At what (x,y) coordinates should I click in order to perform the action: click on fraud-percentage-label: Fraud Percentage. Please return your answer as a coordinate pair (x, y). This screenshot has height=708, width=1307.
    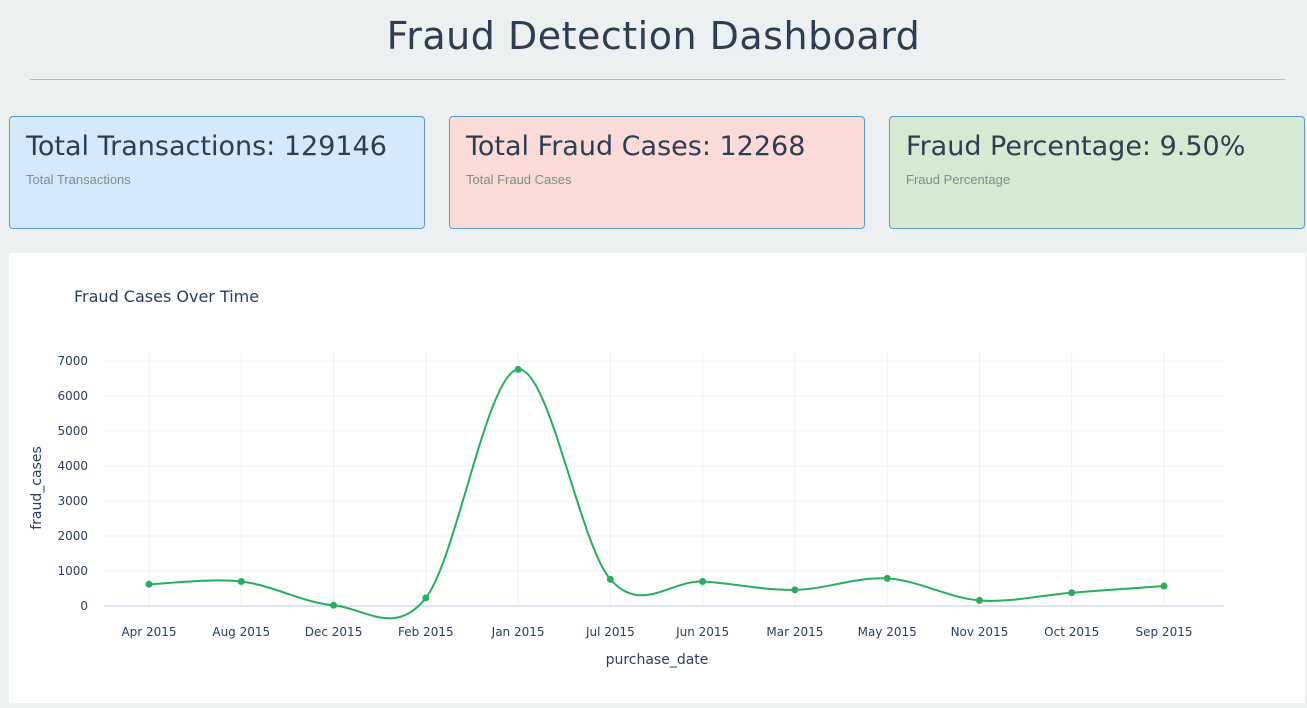
    Looking at the image, I should click on (958, 179).